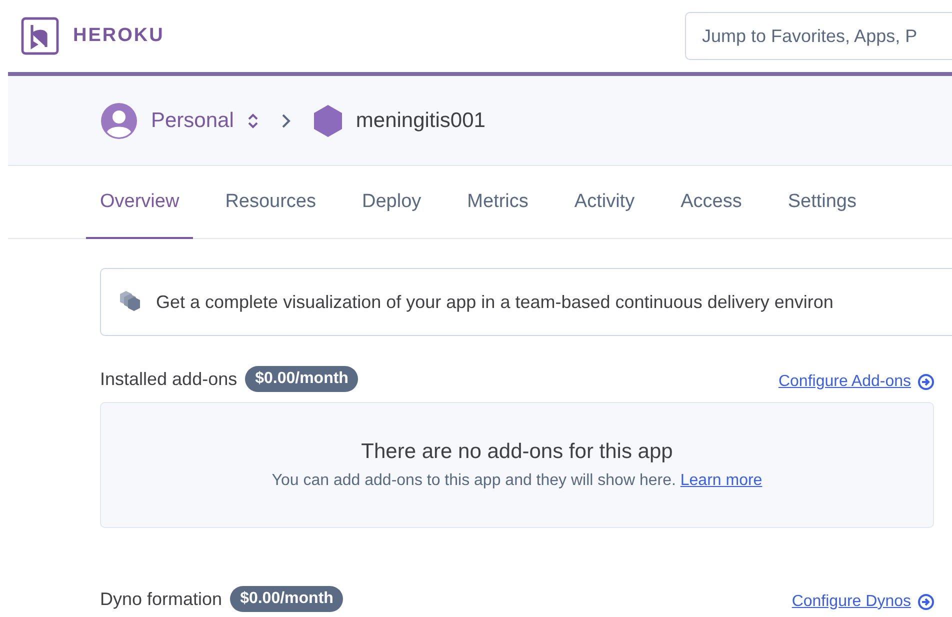 This screenshot has height=617, width=952. I want to click on nav-tab: Overview, so click(140, 202).